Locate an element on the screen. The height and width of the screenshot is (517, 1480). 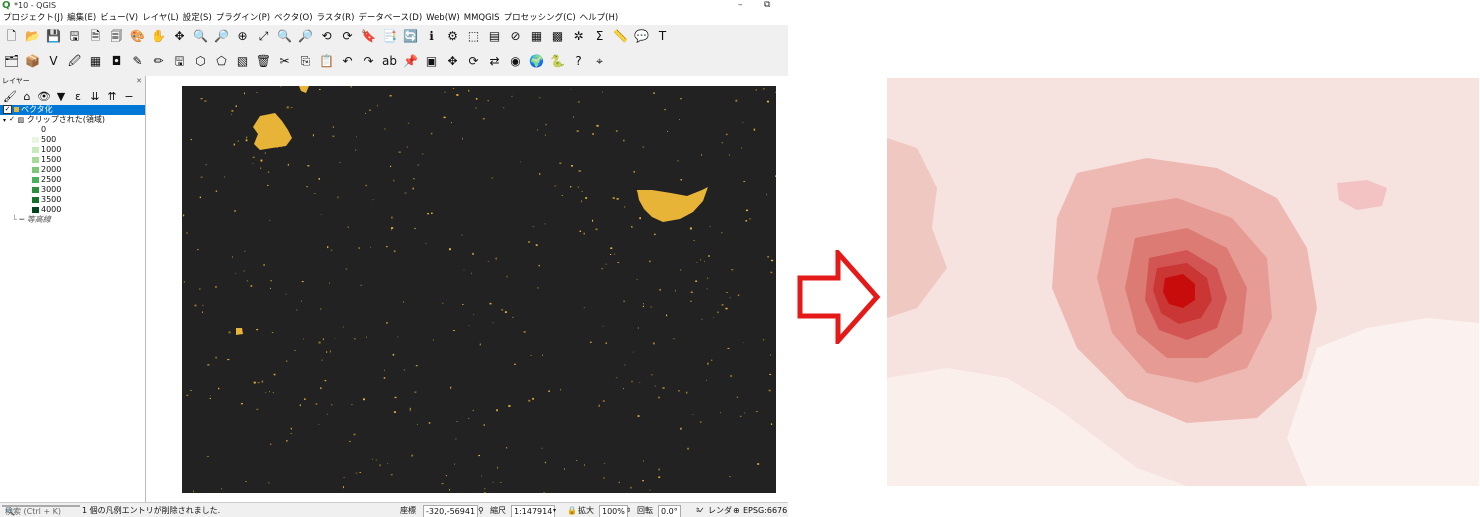
gps-icon: ⌖ is located at coordinates (599, 61).